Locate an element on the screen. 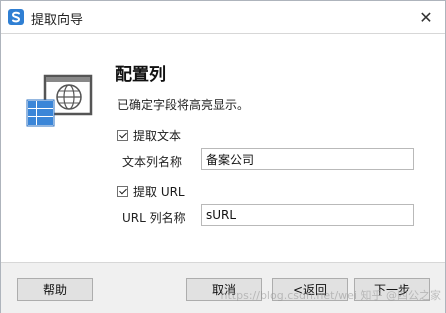  text-column-input is located at coordinates (307, 159).